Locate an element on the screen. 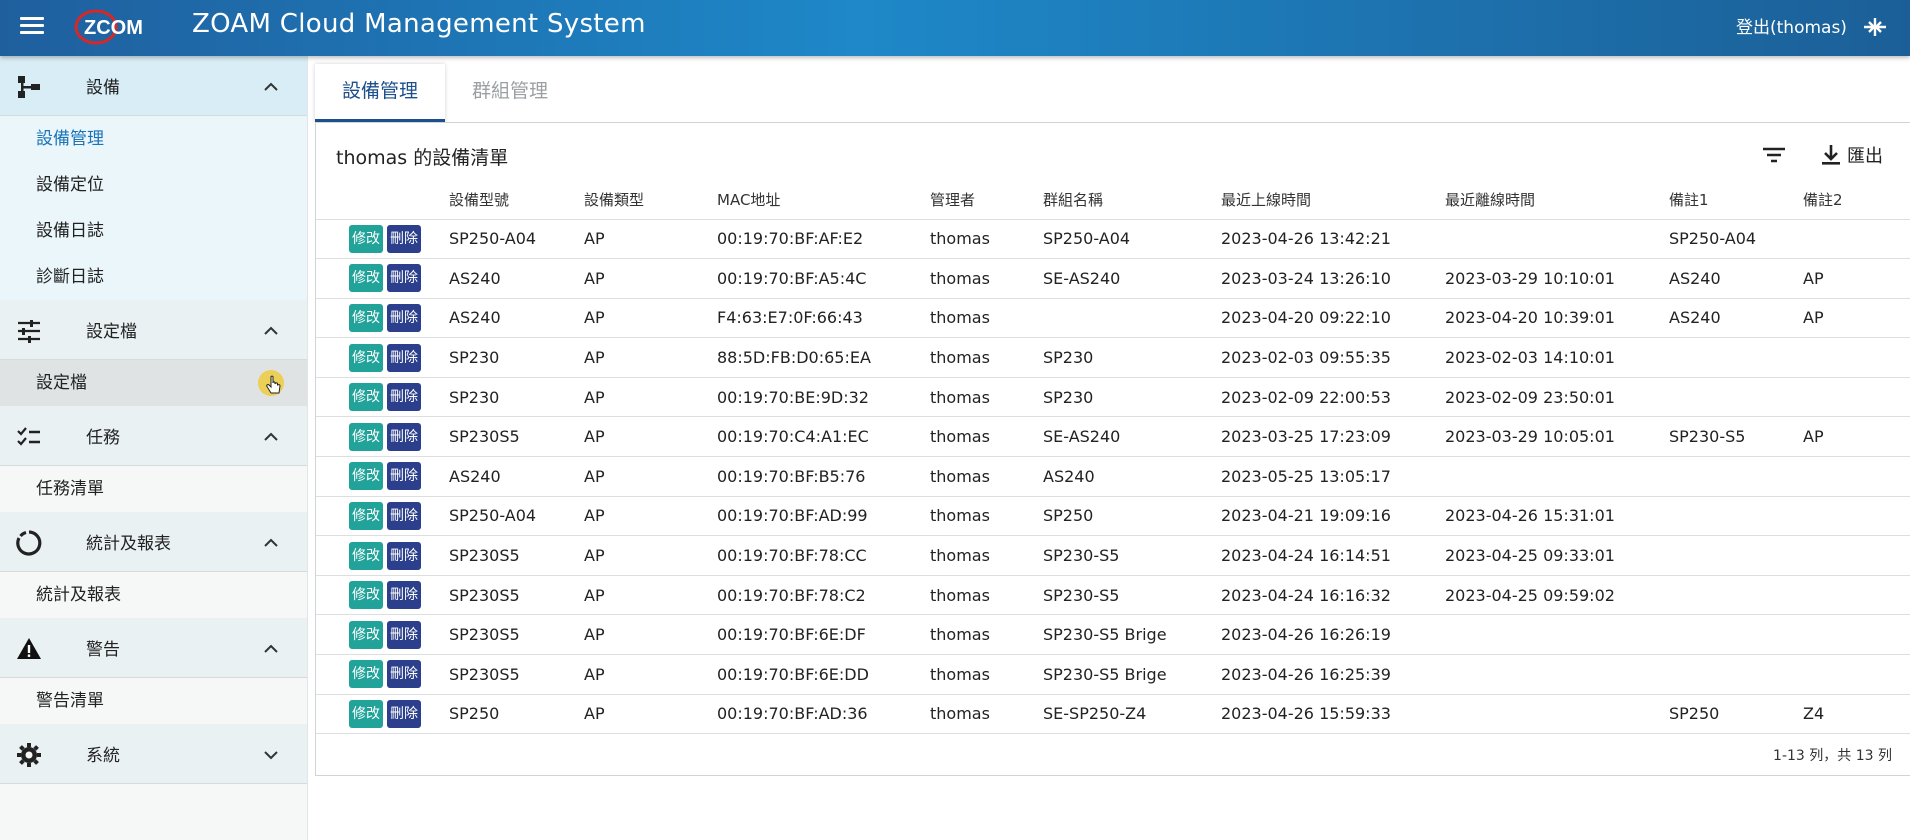 The width and height of the screenshot is (1910, 840). column-header: 管理者 is located at coordinates (986, 200).